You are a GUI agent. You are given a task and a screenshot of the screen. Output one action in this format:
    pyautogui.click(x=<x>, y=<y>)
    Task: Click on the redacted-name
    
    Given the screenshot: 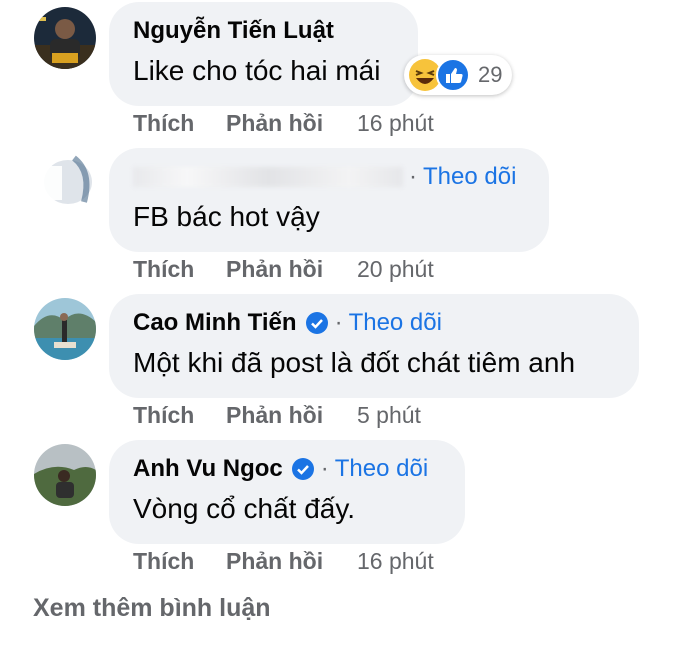 What is the action you would take?
    pyautogui.click(x=268, y=177)
    